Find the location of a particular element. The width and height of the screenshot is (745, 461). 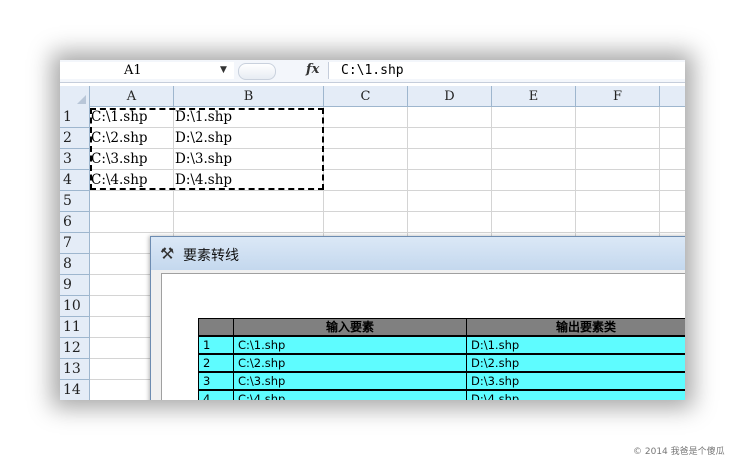

row-header-5: 5 is located at coordinates (75, 201).